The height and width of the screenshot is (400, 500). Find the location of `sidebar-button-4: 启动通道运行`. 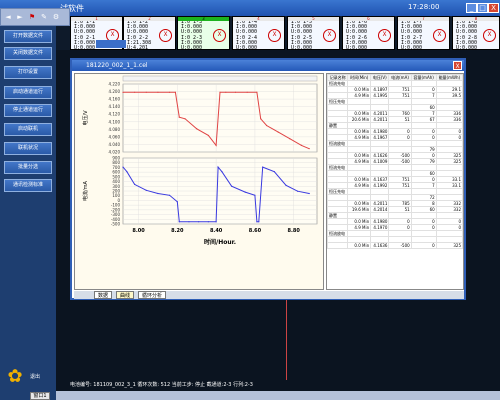

sidebar-button-4: 启动通道运行 is located at coordinates (28, 92).